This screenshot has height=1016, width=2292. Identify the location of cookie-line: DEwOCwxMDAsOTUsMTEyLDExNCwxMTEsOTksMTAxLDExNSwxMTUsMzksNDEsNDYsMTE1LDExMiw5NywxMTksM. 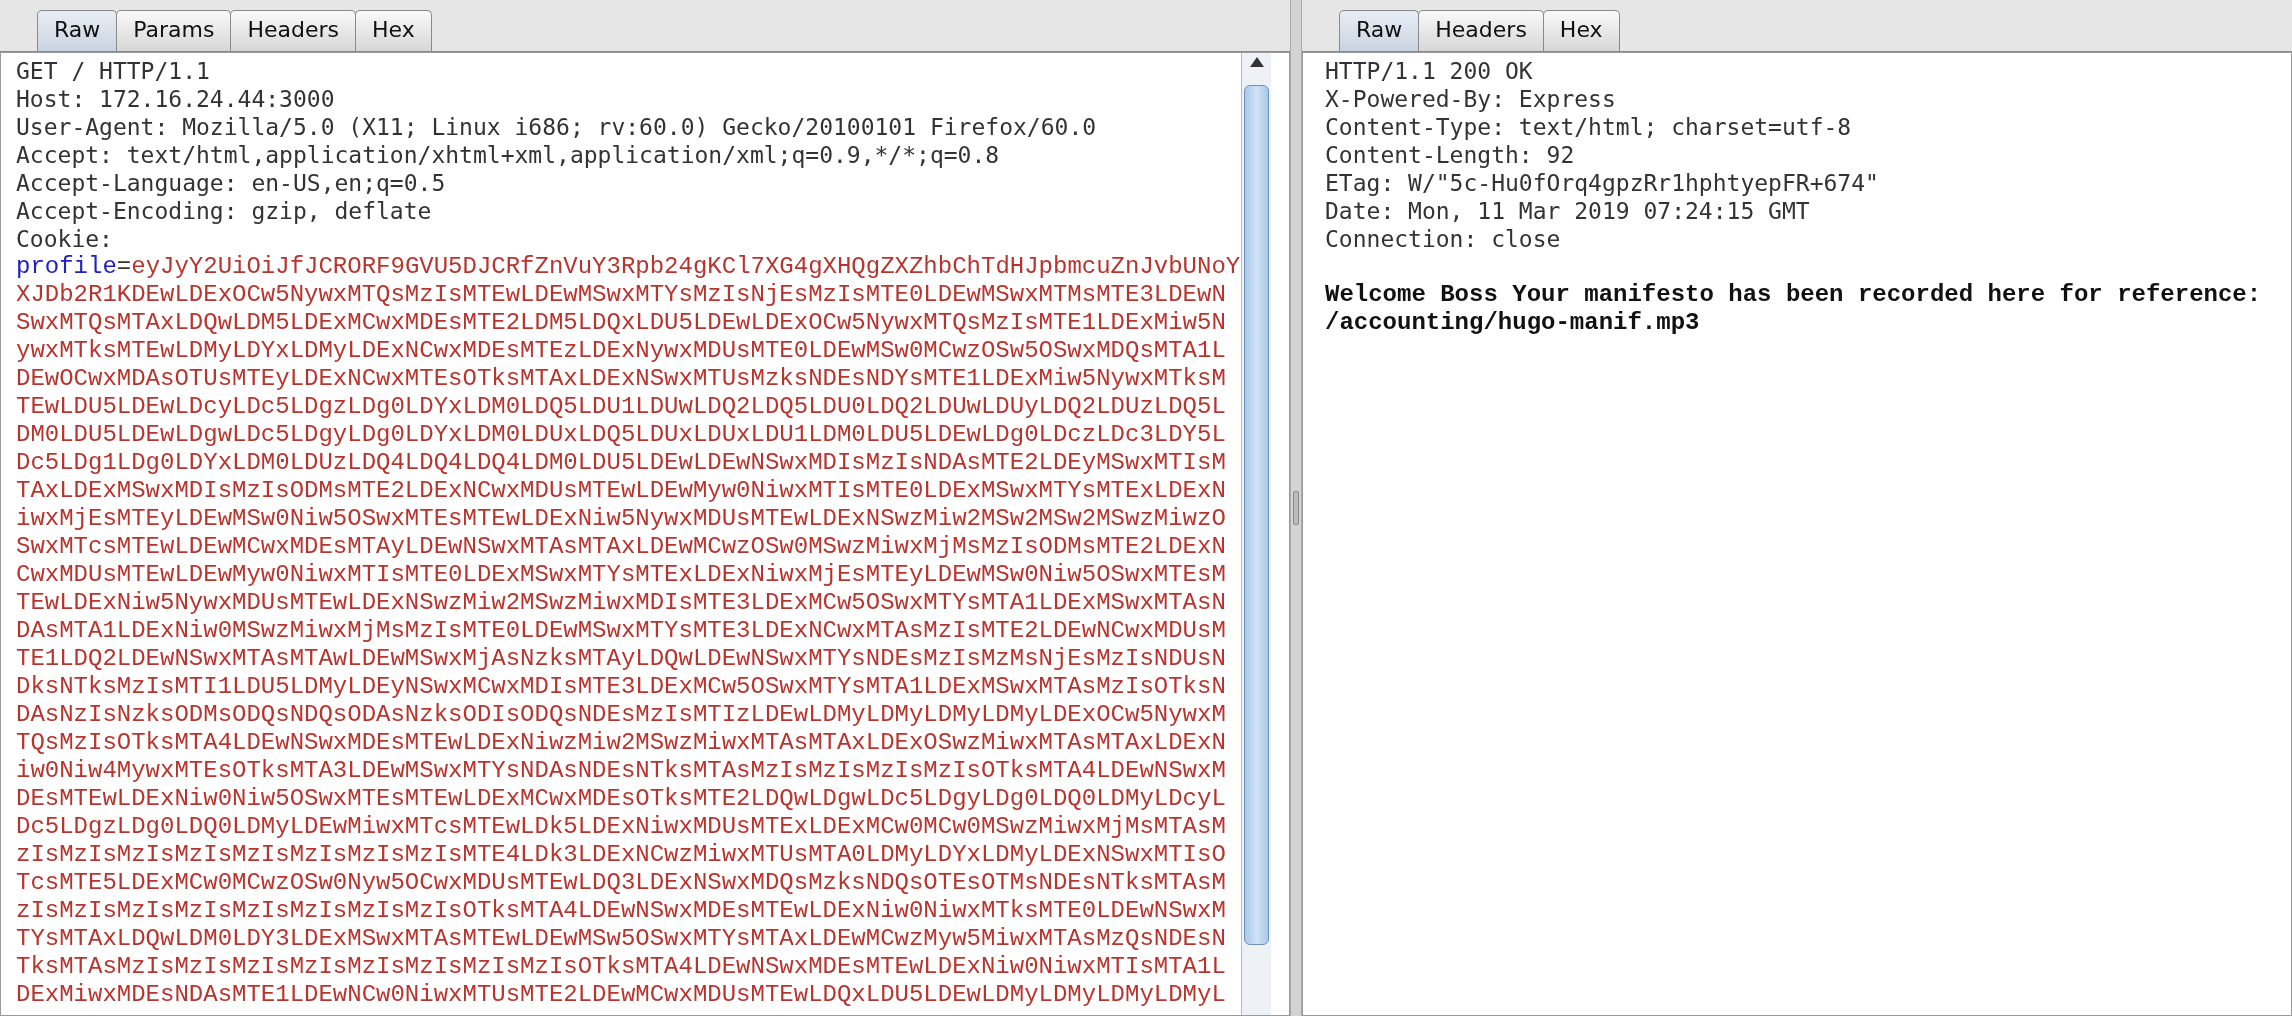
(621, 379).